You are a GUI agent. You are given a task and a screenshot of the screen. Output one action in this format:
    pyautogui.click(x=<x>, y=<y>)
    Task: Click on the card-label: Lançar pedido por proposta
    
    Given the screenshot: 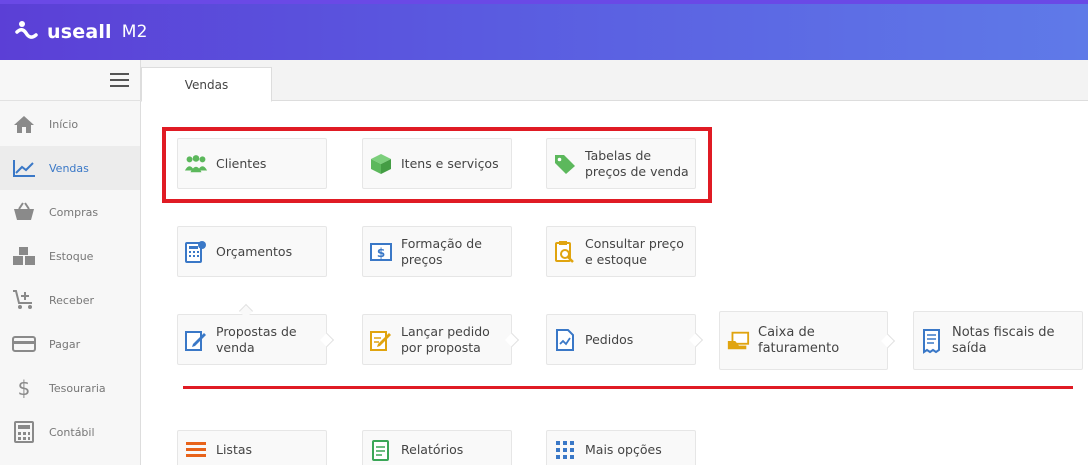 What is the action you would take?
    pyautogui.click(x=445, y=339)
    